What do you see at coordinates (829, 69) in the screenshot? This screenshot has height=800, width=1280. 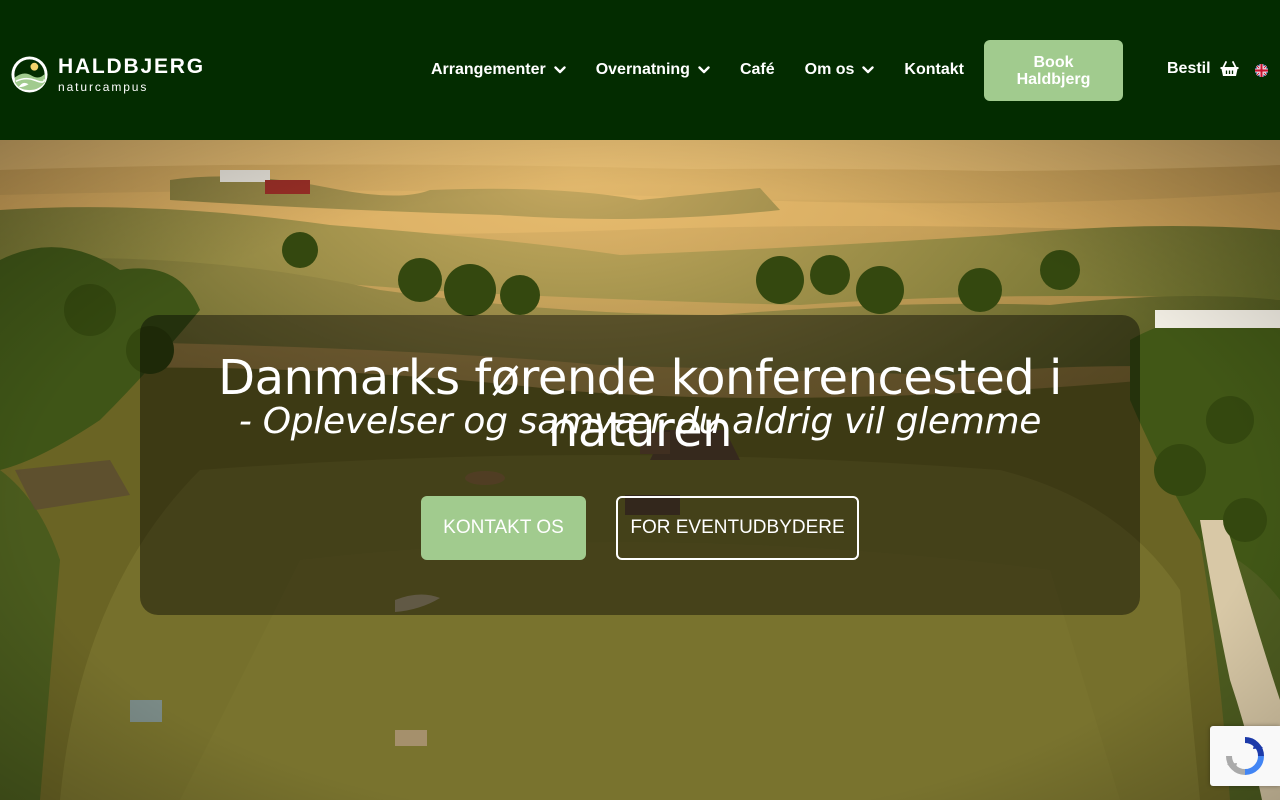 I see `nav-item-label: Om os` at bounding box center [829, 69].